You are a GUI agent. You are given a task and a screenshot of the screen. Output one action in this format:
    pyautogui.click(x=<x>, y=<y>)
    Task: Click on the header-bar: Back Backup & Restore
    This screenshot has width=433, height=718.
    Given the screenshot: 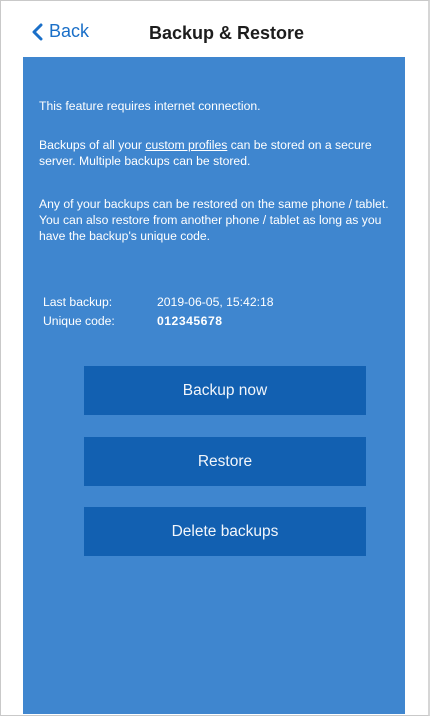 What is the action you would take?
    pyautogui.click(x=213, y=36)
    